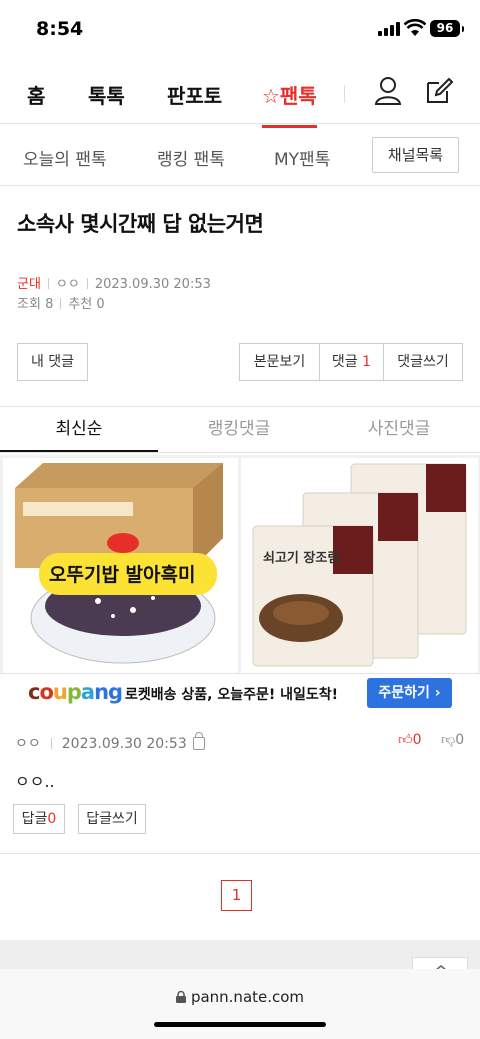  I want to click on coupang-banner: coupang 로켓배송 상품, 오늘주문! 내일도착! 주문하기 ›, so click(240, 692).